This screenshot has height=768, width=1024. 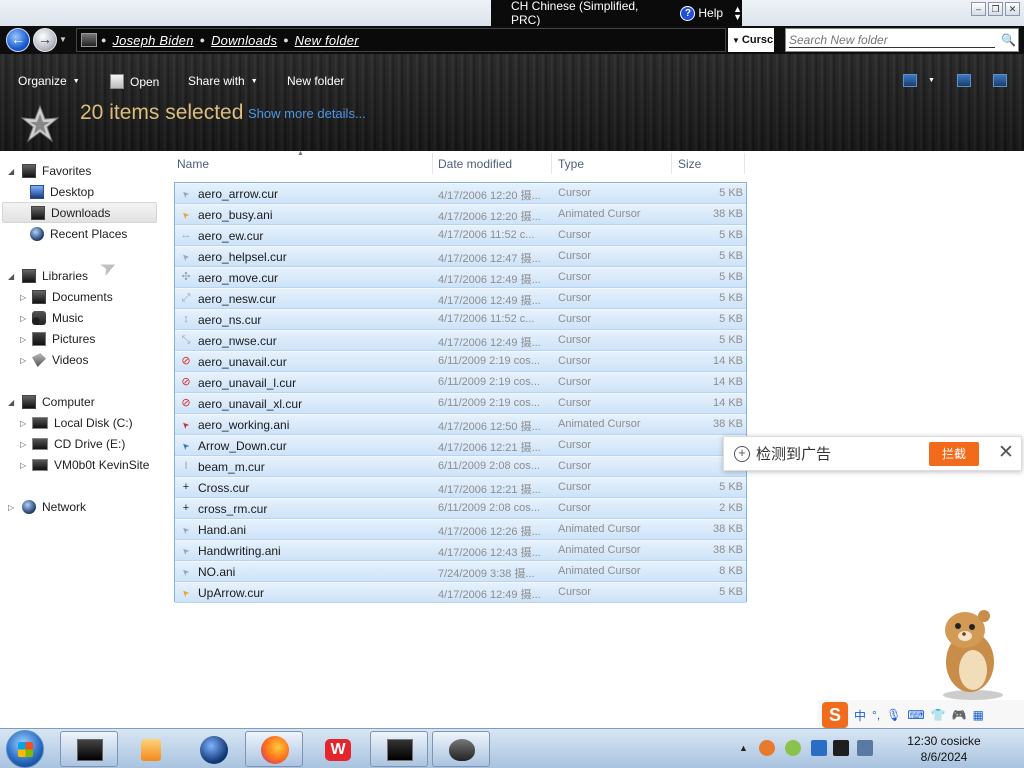 I want to click on nav-network: ▷ Network, so click(x=47, y=507).